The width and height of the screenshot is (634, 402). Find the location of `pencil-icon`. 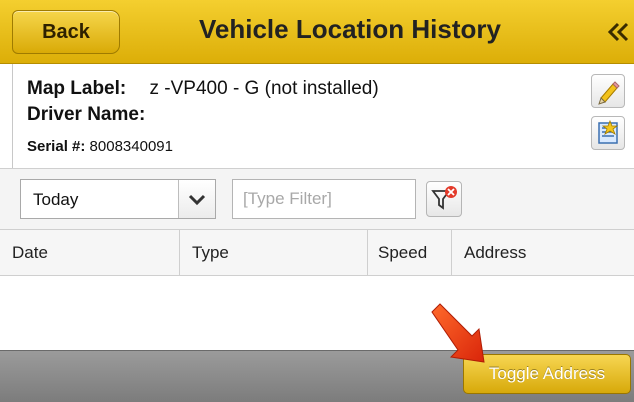

pencil-icon is located at coordinates (609, 93).